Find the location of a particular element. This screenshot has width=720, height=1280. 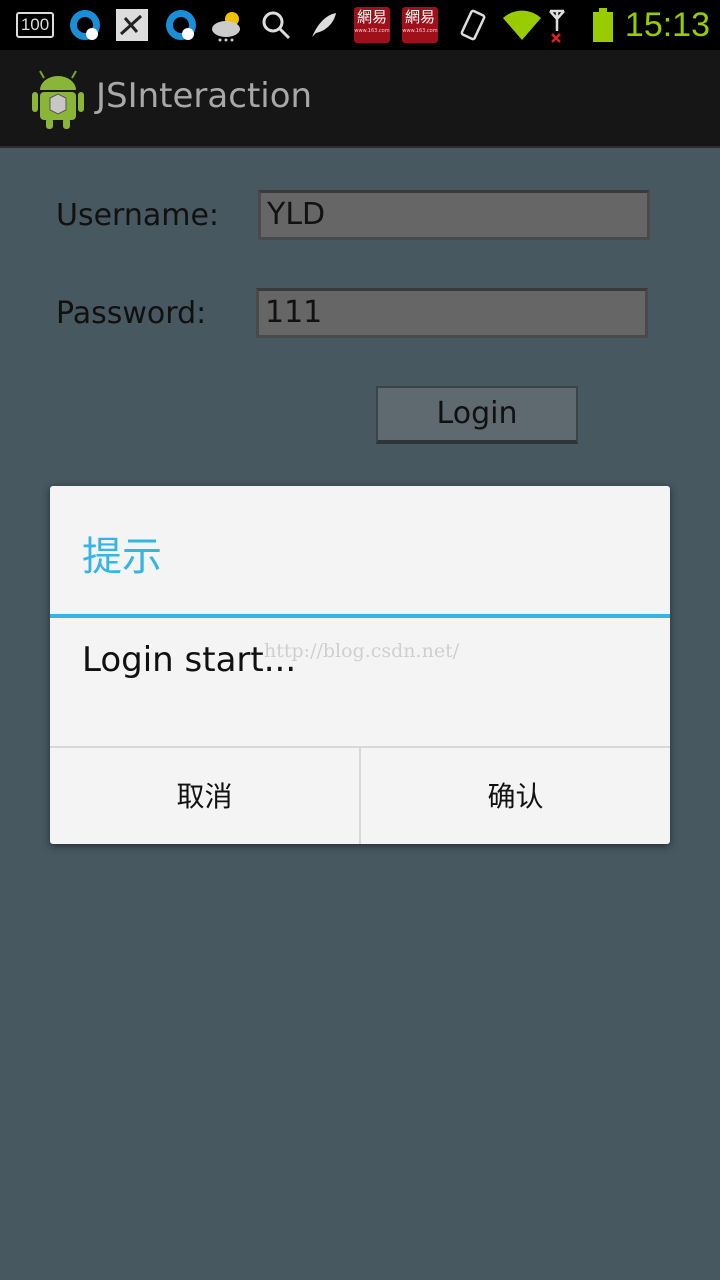

dialog-title: 提示 is located at coordinates (122, 557).